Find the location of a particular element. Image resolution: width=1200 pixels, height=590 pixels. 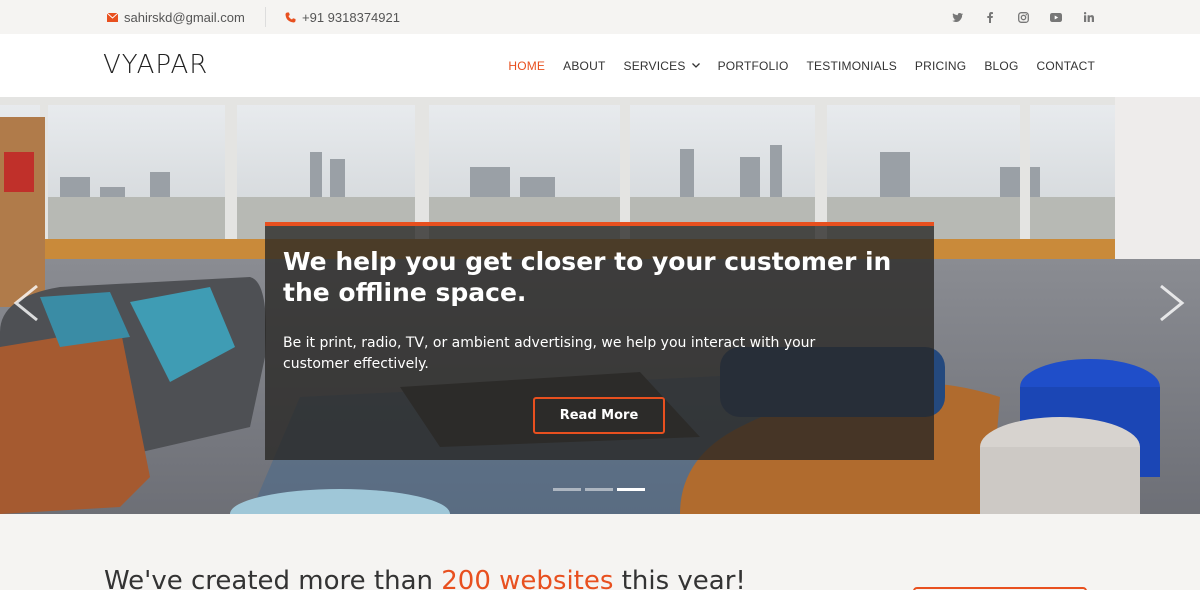

chevron-left-icon is located at coordinates (25, 303).